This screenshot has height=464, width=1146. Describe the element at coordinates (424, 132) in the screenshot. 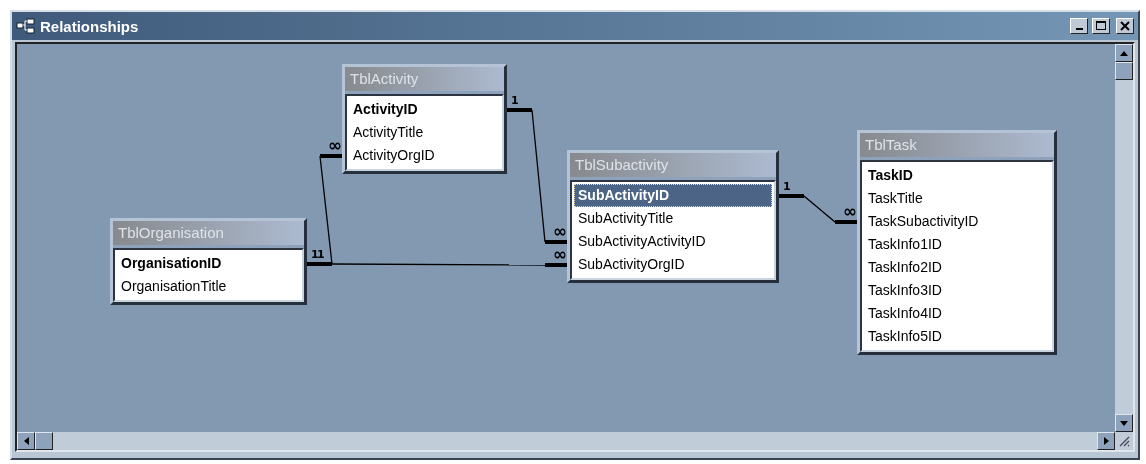

I see `field-item: ActivityTitle` at that location.